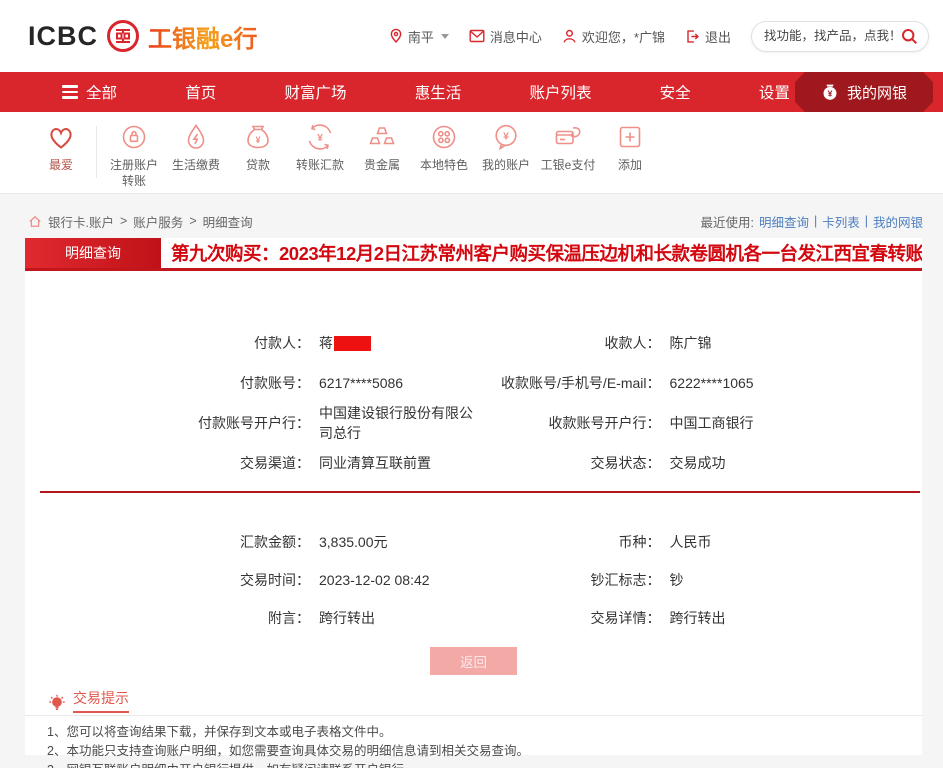 The image size is (943, 768). I want to click on quick-item-utility-payment: 生活缴费, so click(196, 147).